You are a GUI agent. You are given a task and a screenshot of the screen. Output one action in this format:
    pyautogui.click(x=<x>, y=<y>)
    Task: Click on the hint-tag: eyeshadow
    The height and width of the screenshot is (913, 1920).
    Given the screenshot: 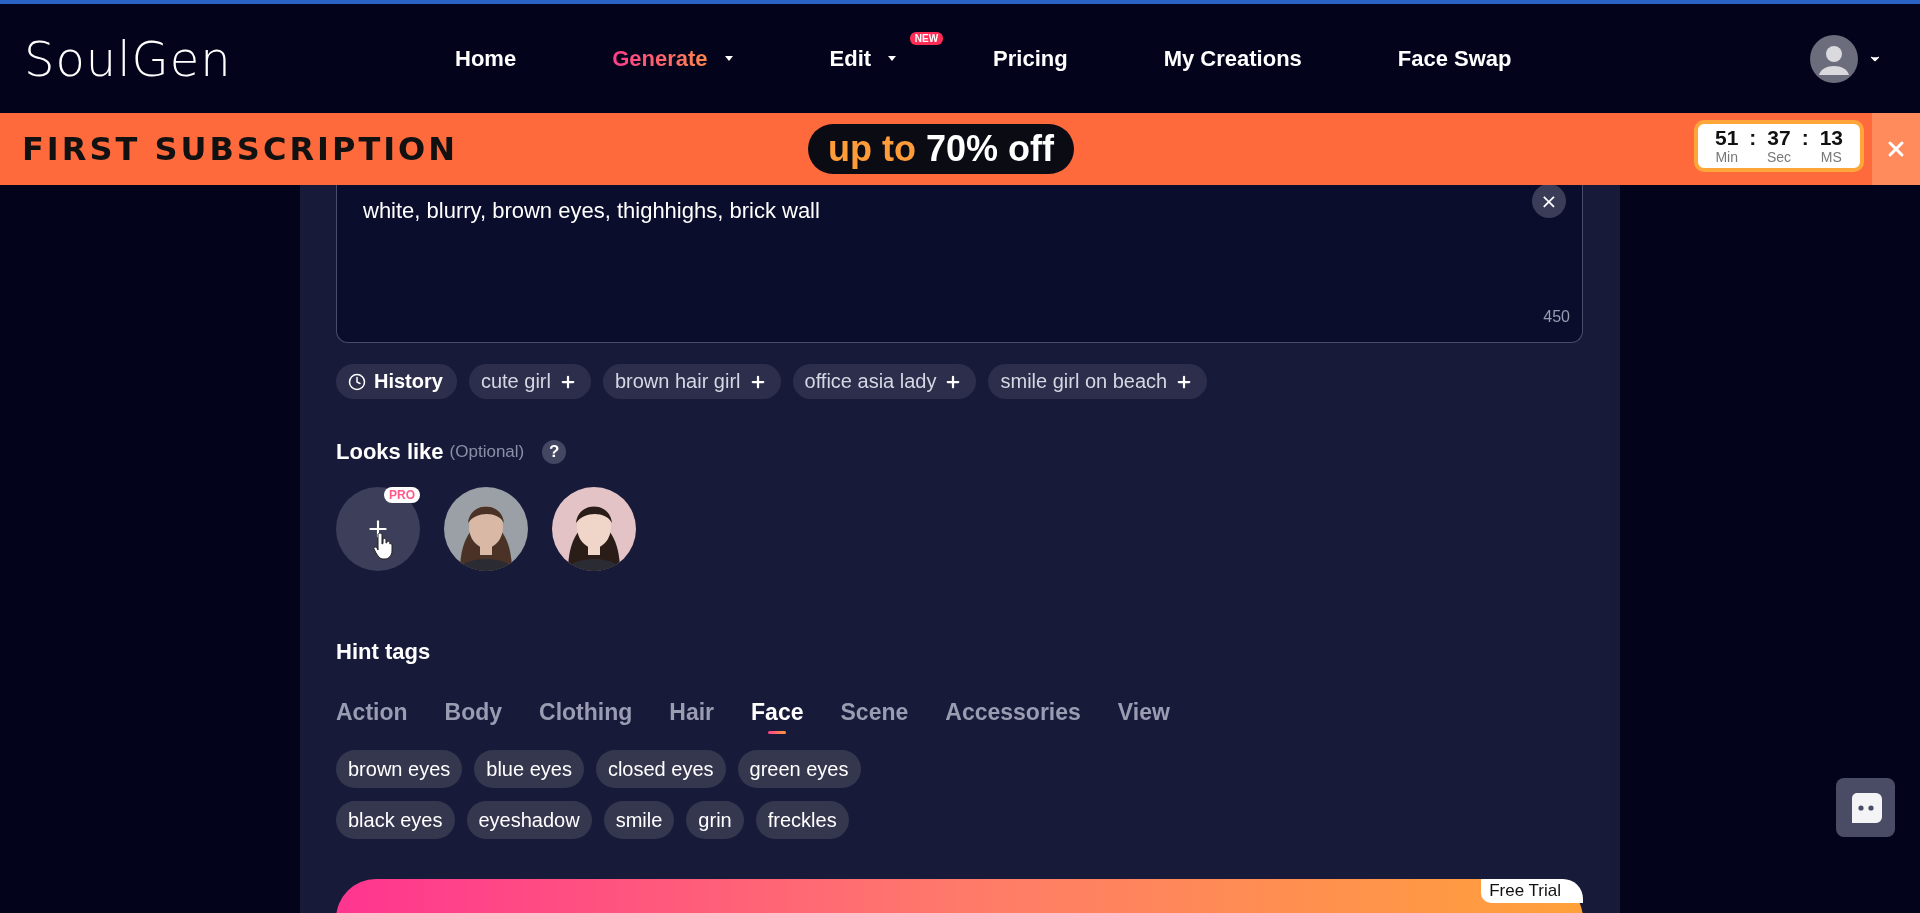 What is the action you would take?
    pyautogui.click(x=529, y=820)
    